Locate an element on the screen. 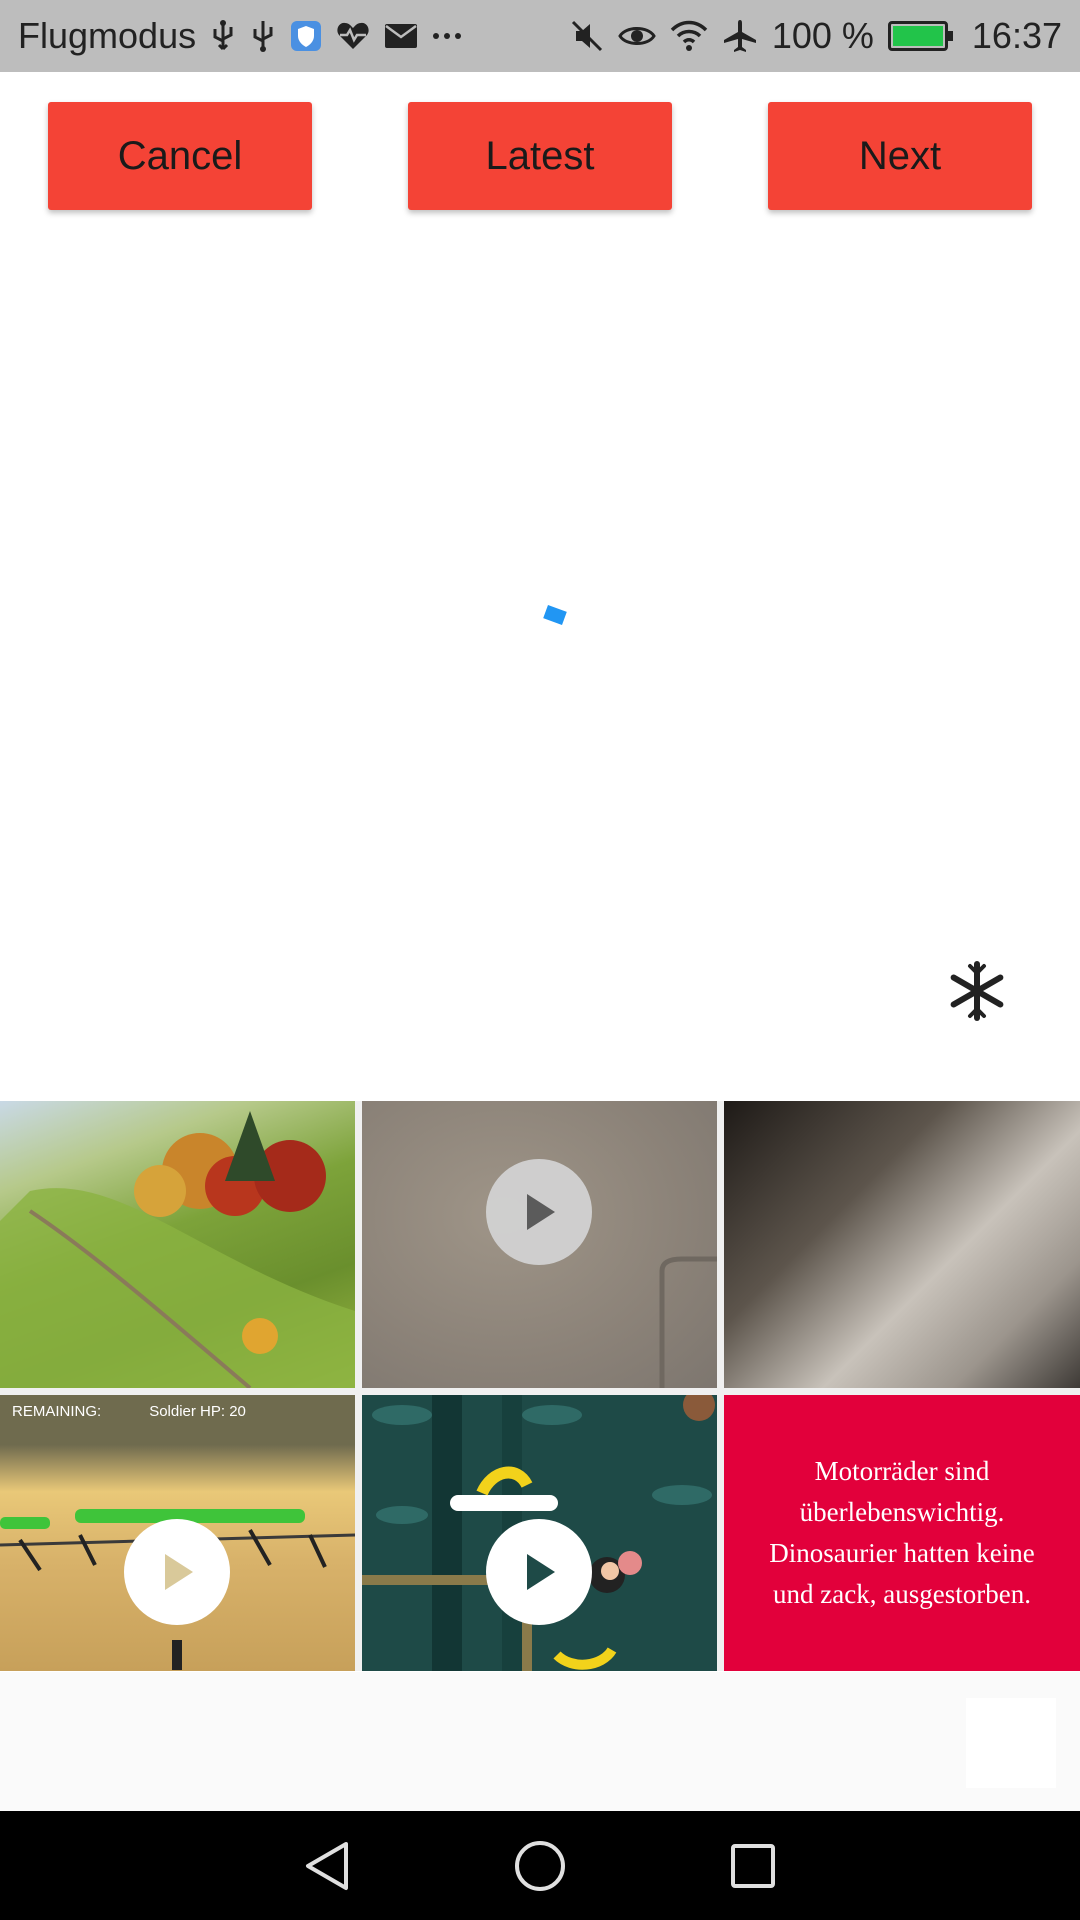 The width and height of the screenshot is (1080, 1920). caption-line: Dinosaurier hatten keine is located at coordinates (902, 1553).